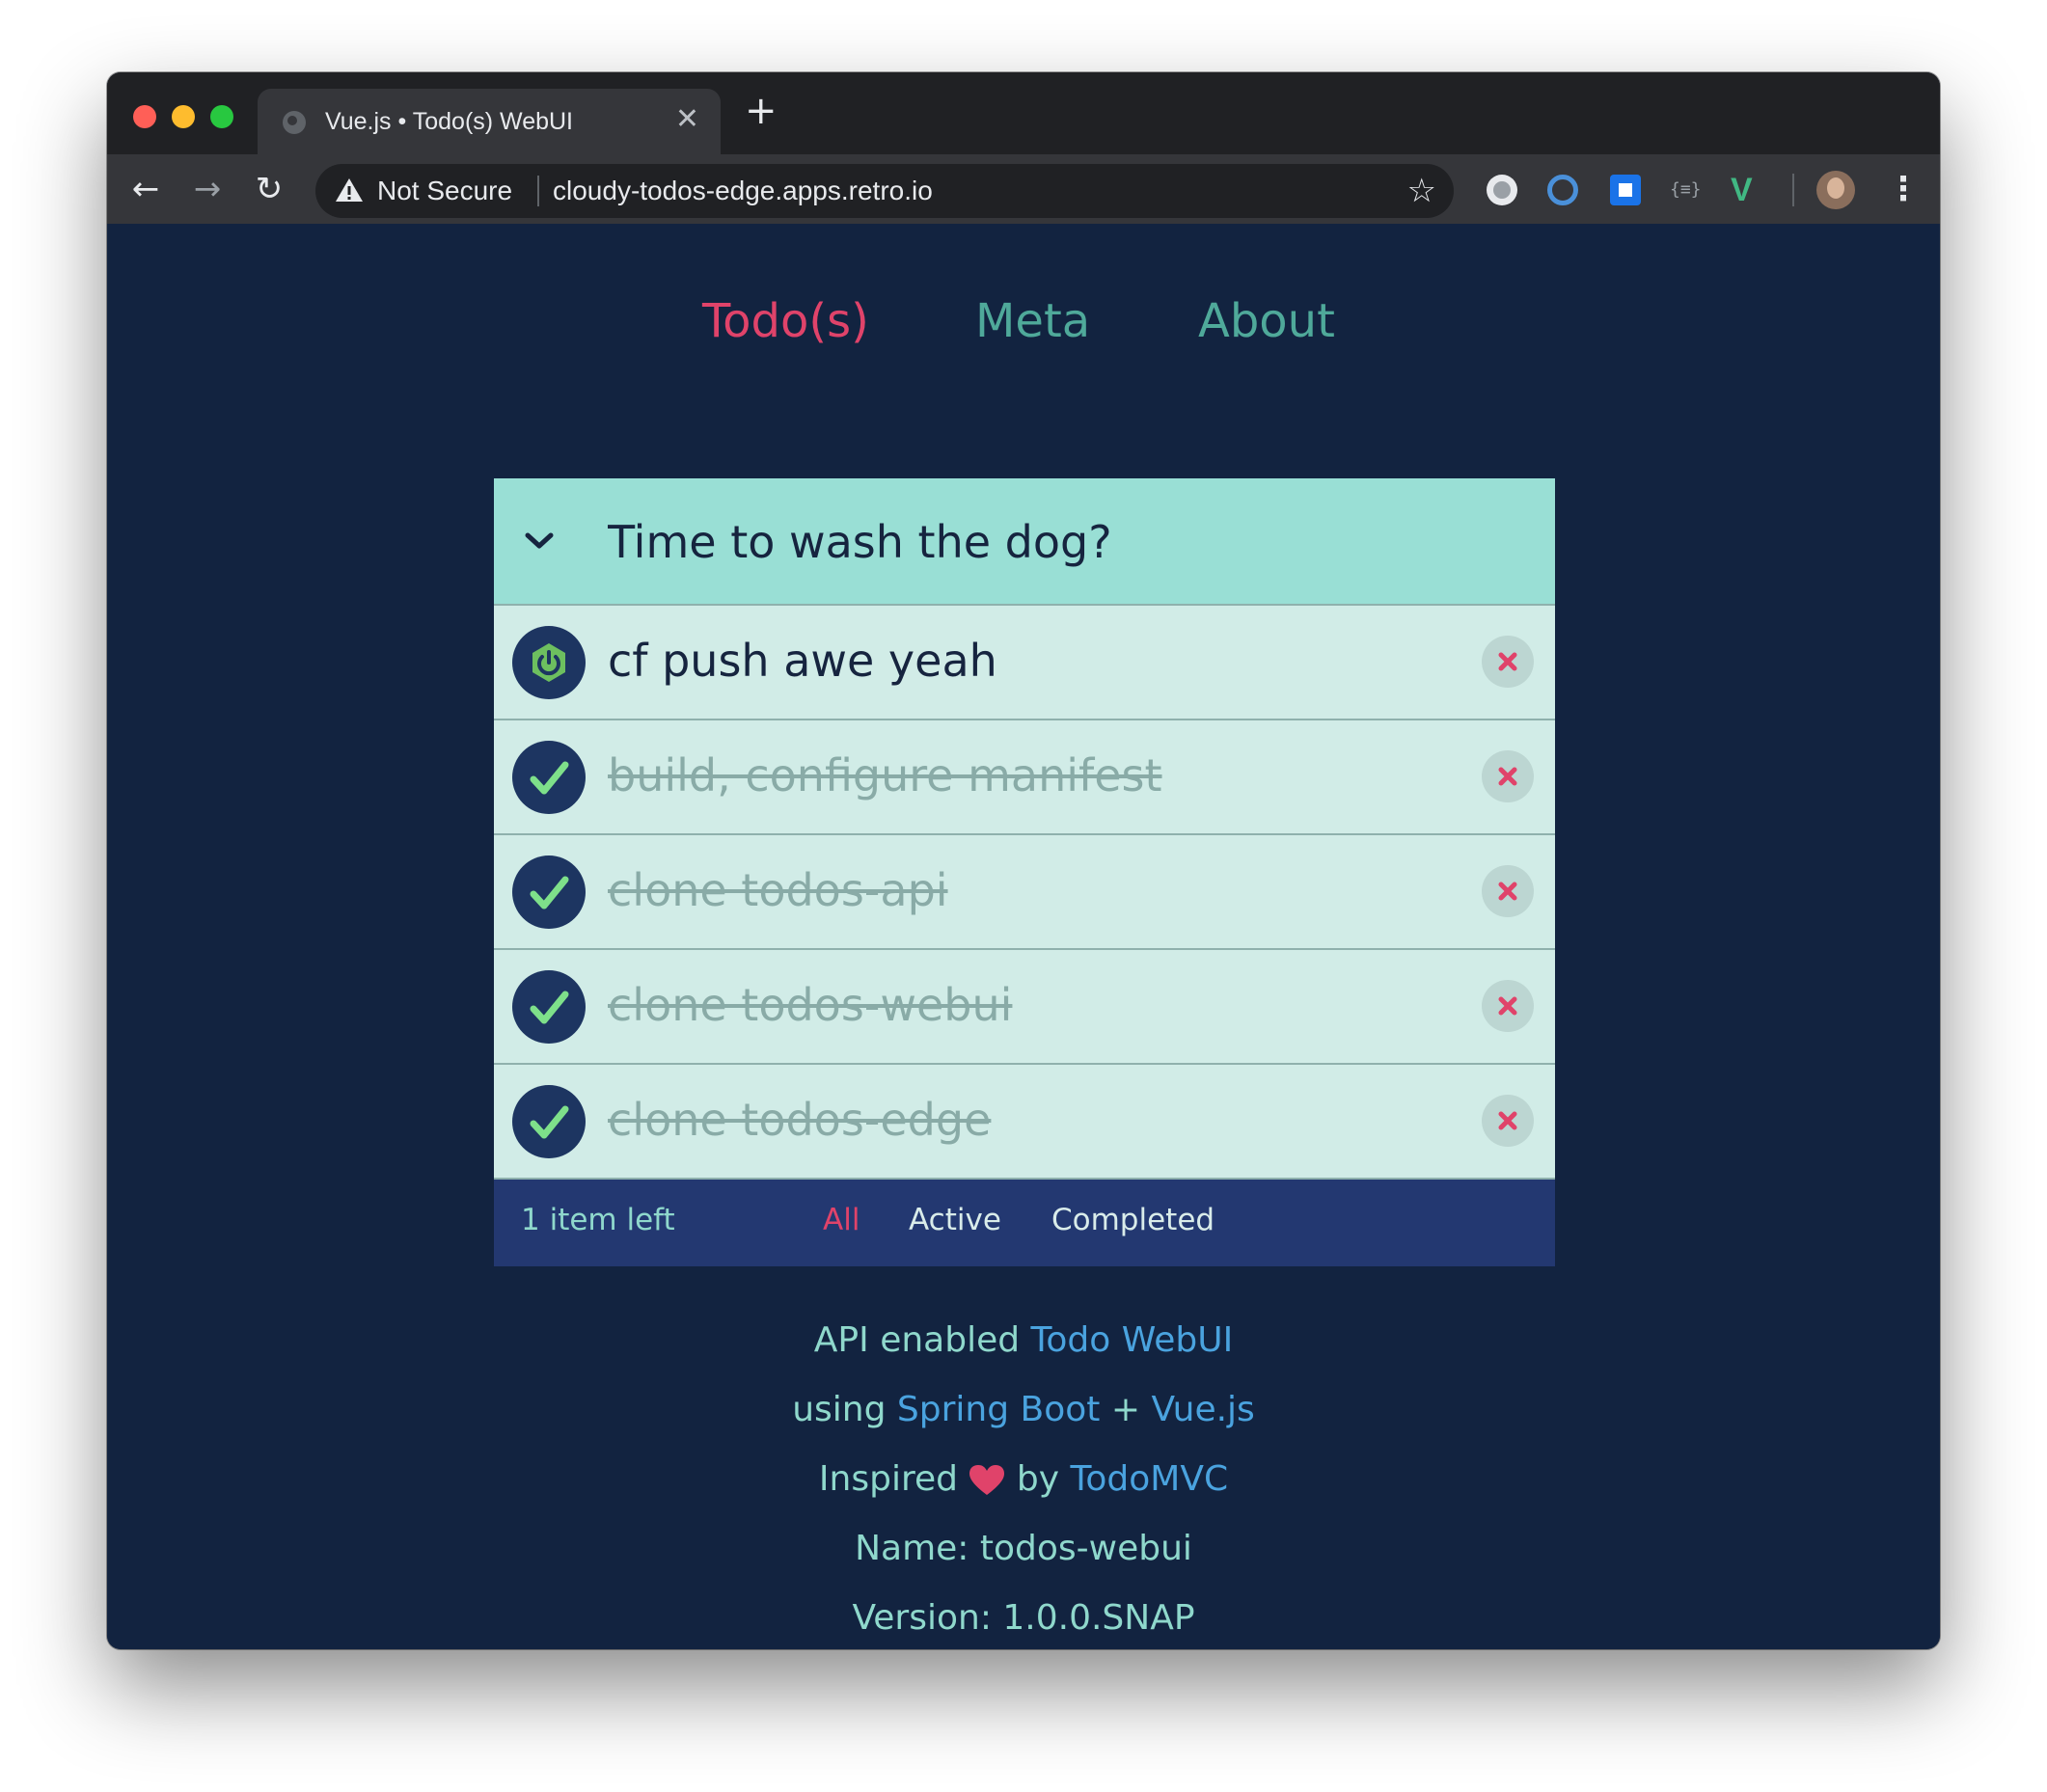 The width and height of the screenshot is (2047, 1792). I want to click on tab-close-icon: ✕, so click(687, 119).